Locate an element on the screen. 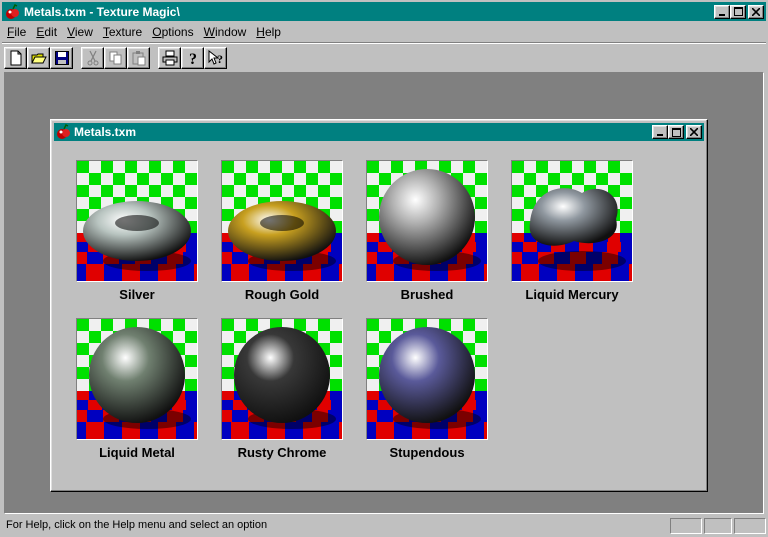  texture-thumb: Silver is located at coordinates (137, 233).